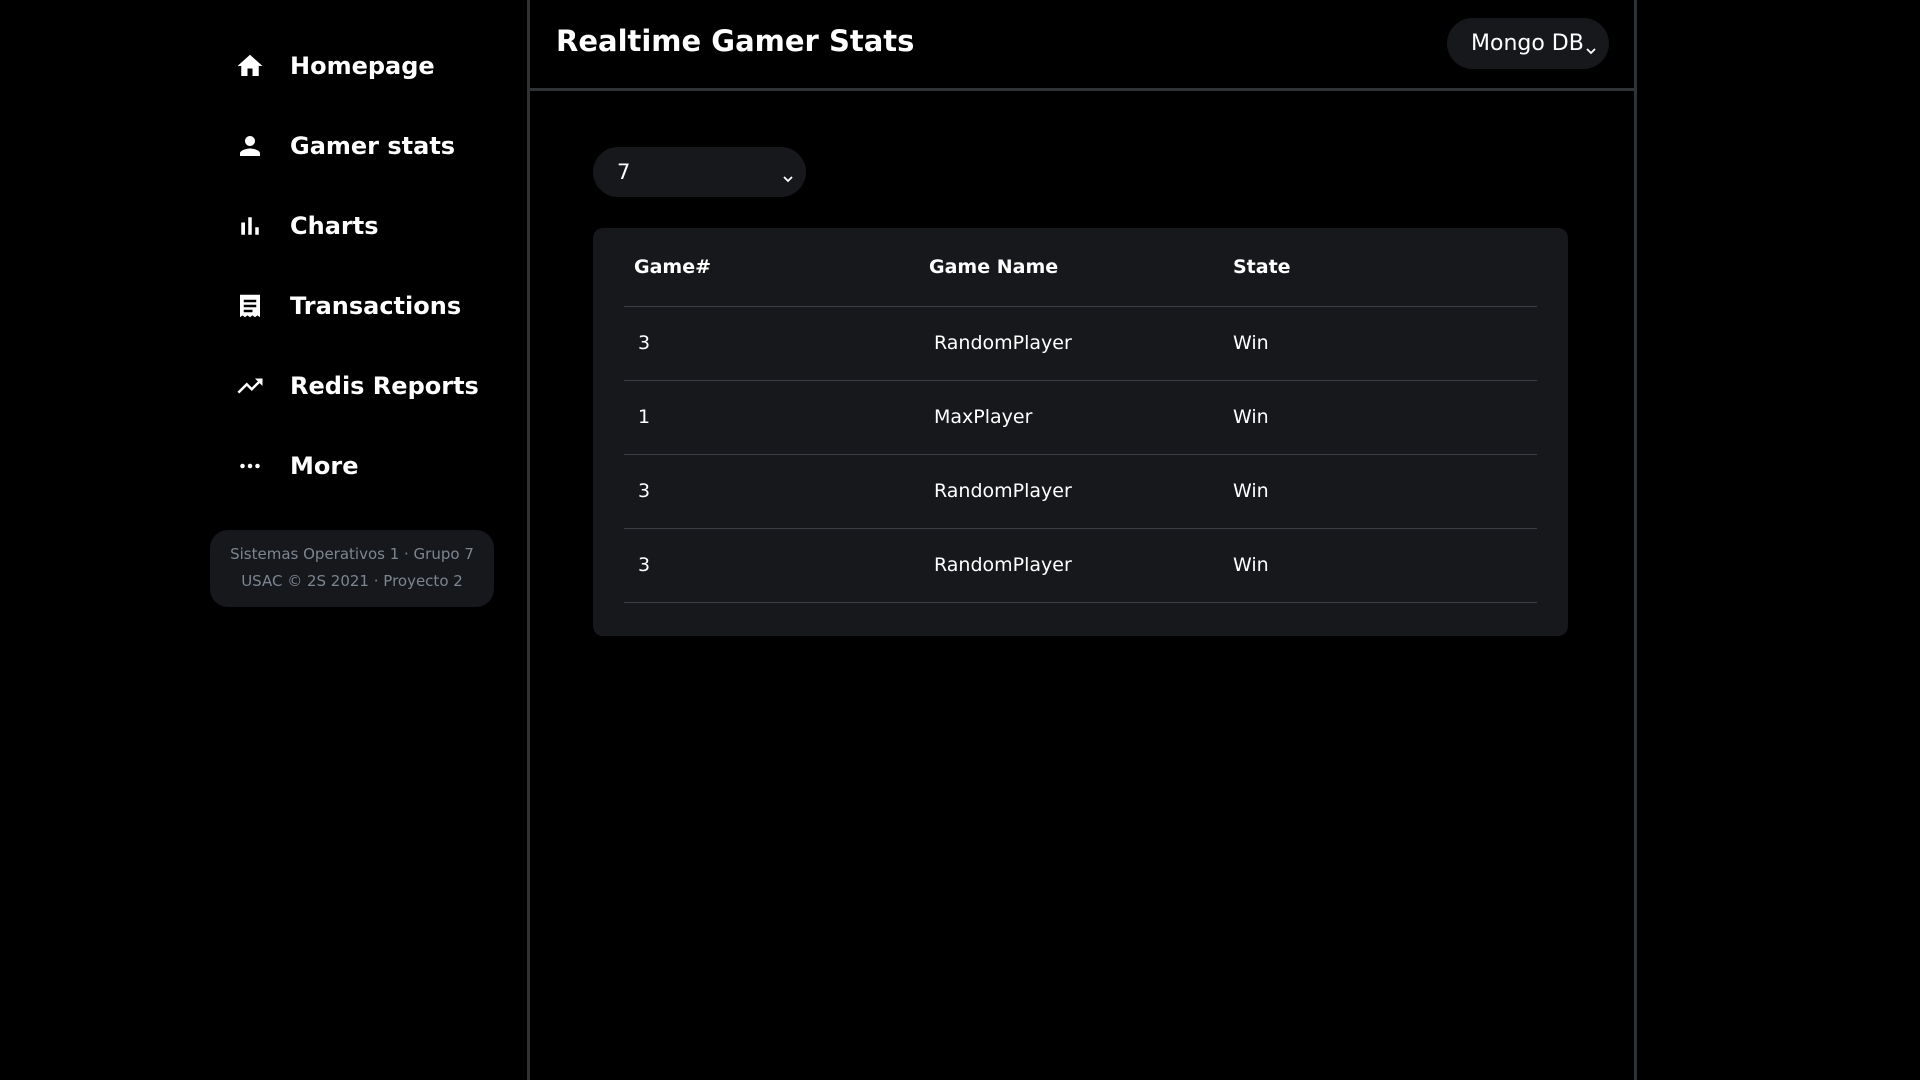 The width and height of the screenshot is (1920, 1080). I want to click on column-header-game-number: Game#, so click(771, 267).